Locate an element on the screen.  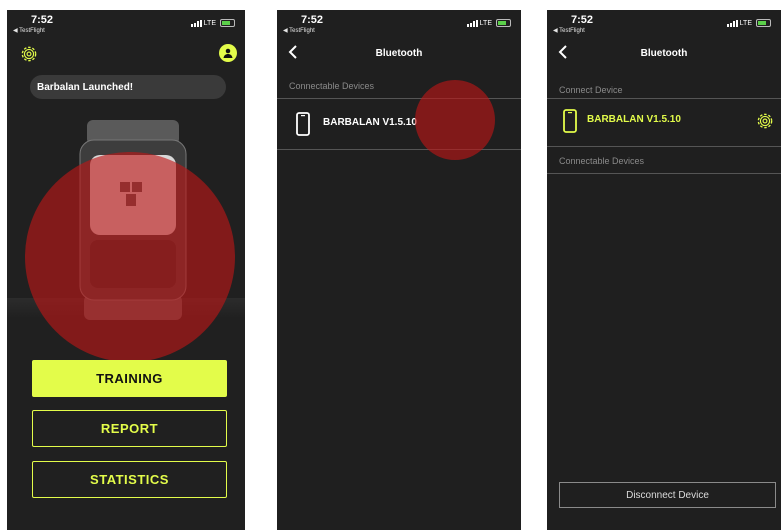
training-button: TRAINING is located at coordinates (129, 378).